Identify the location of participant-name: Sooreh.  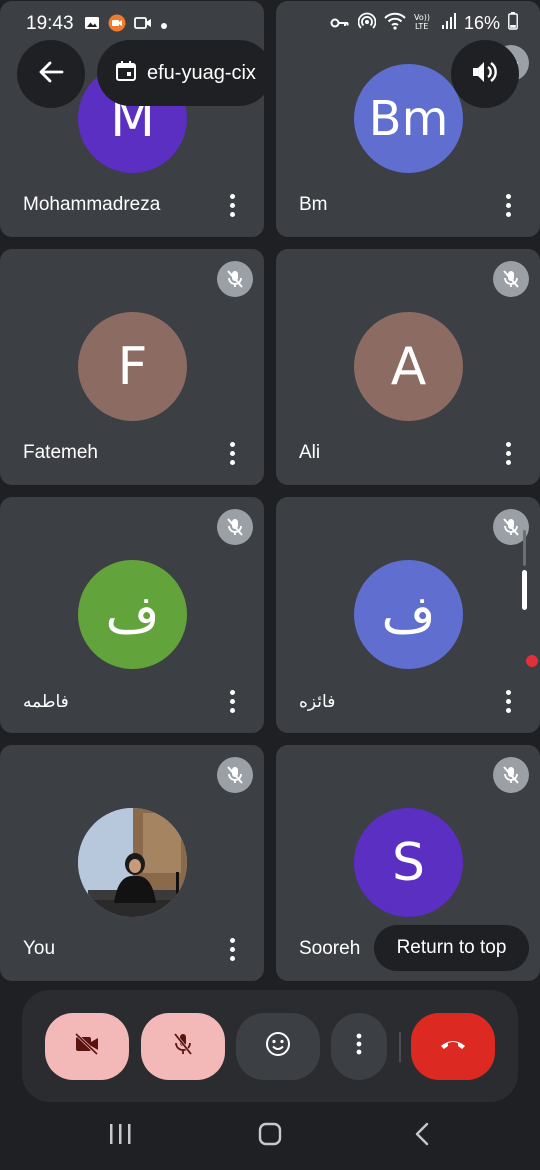
(330, 948).